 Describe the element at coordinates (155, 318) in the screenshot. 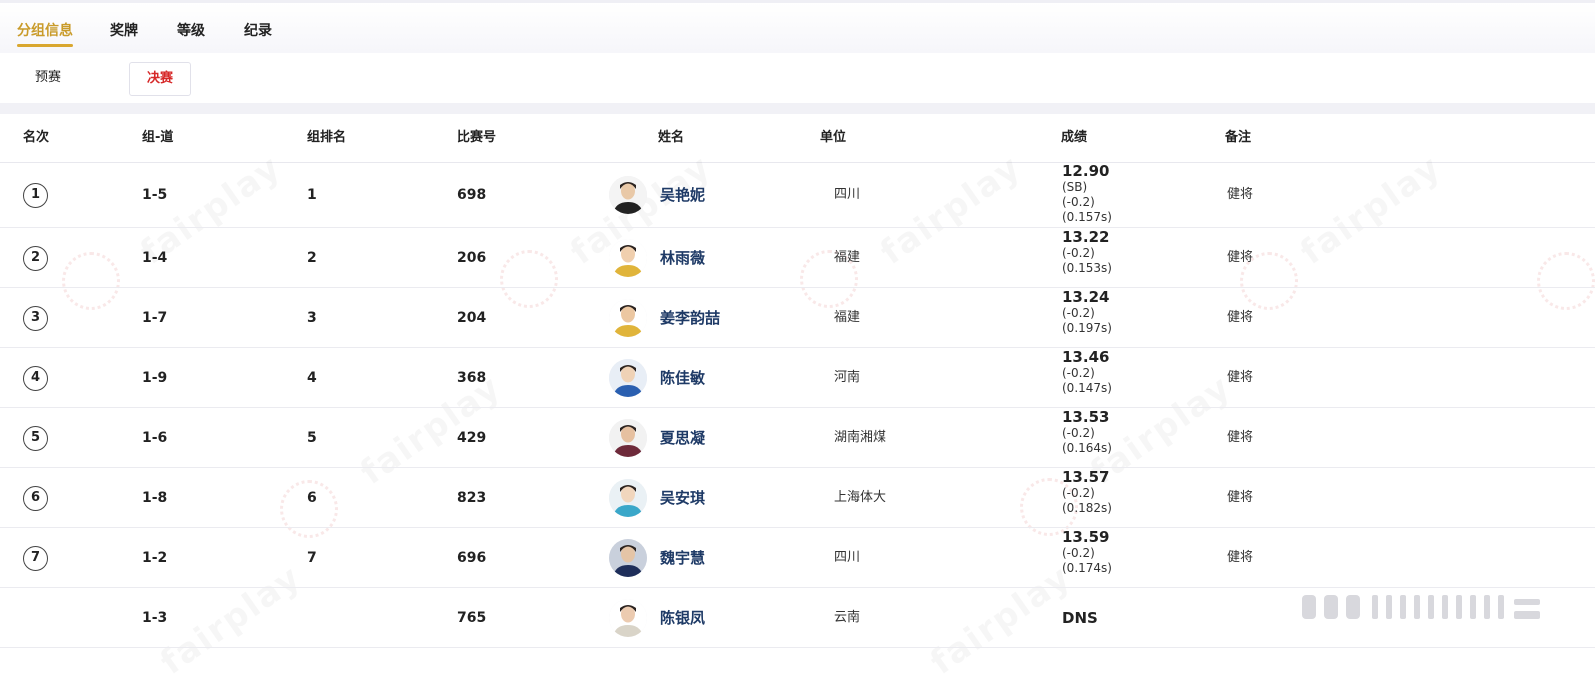

I see `group-lane: 1-7` at that location.